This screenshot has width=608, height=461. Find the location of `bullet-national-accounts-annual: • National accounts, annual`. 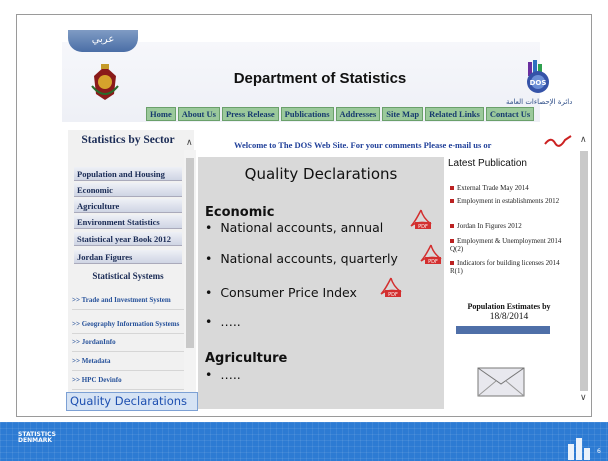

bullet-national-accounts-annual: • National accounts, annual is located at coordinates (294, 227).